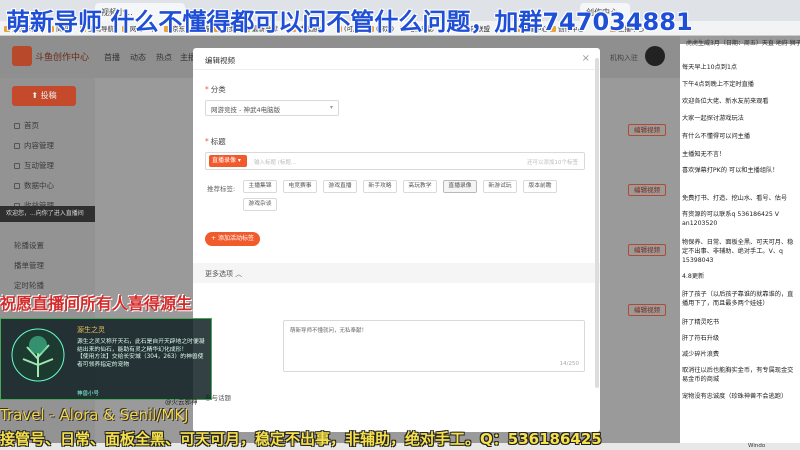 The image size is (800, 450). What do you see at coordinates (396, 273) in the screenshot?
I see `more-options-toggle: 更多选项 ︿` at bounding box center [396, 273].